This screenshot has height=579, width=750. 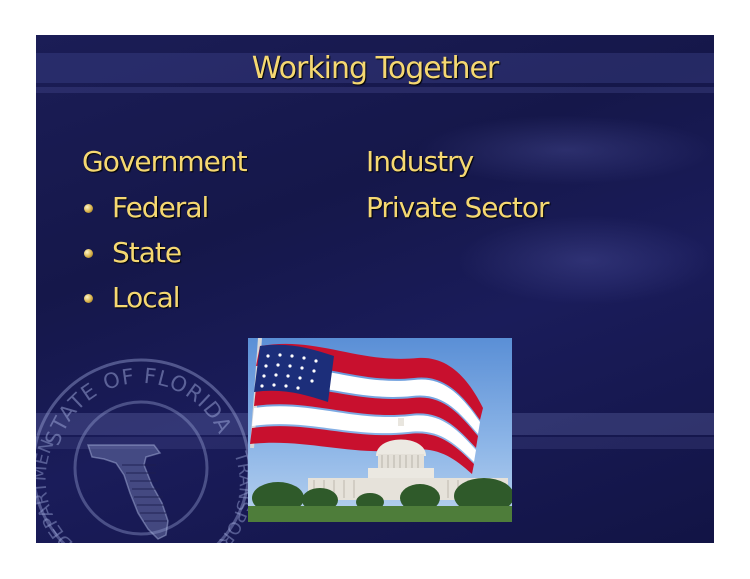 What do you see at coordinates (160, 207) in the screenshot?
I see `bullet-label: Federal` at bounding box center [160, 207].